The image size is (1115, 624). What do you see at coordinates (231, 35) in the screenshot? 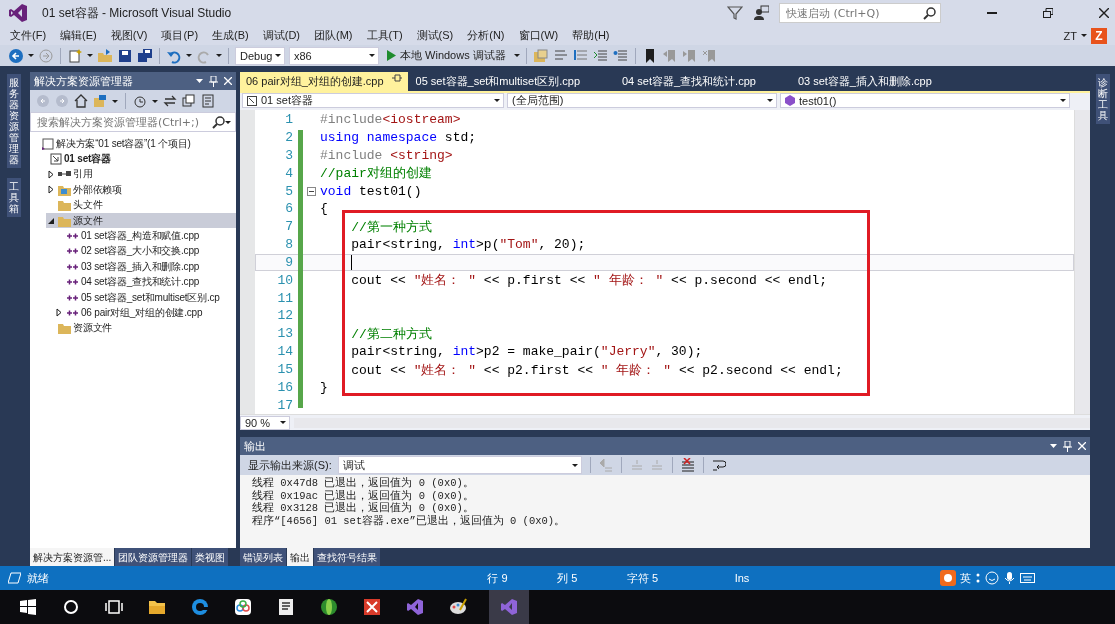
I see `menu-item: 生成(B)` at bounding box center [231, 35].